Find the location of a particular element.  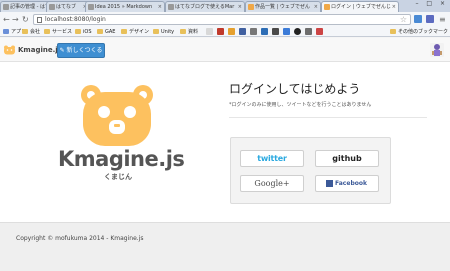

tab-label: はてなブログで使えるMar is located at coordinates (205, 7).